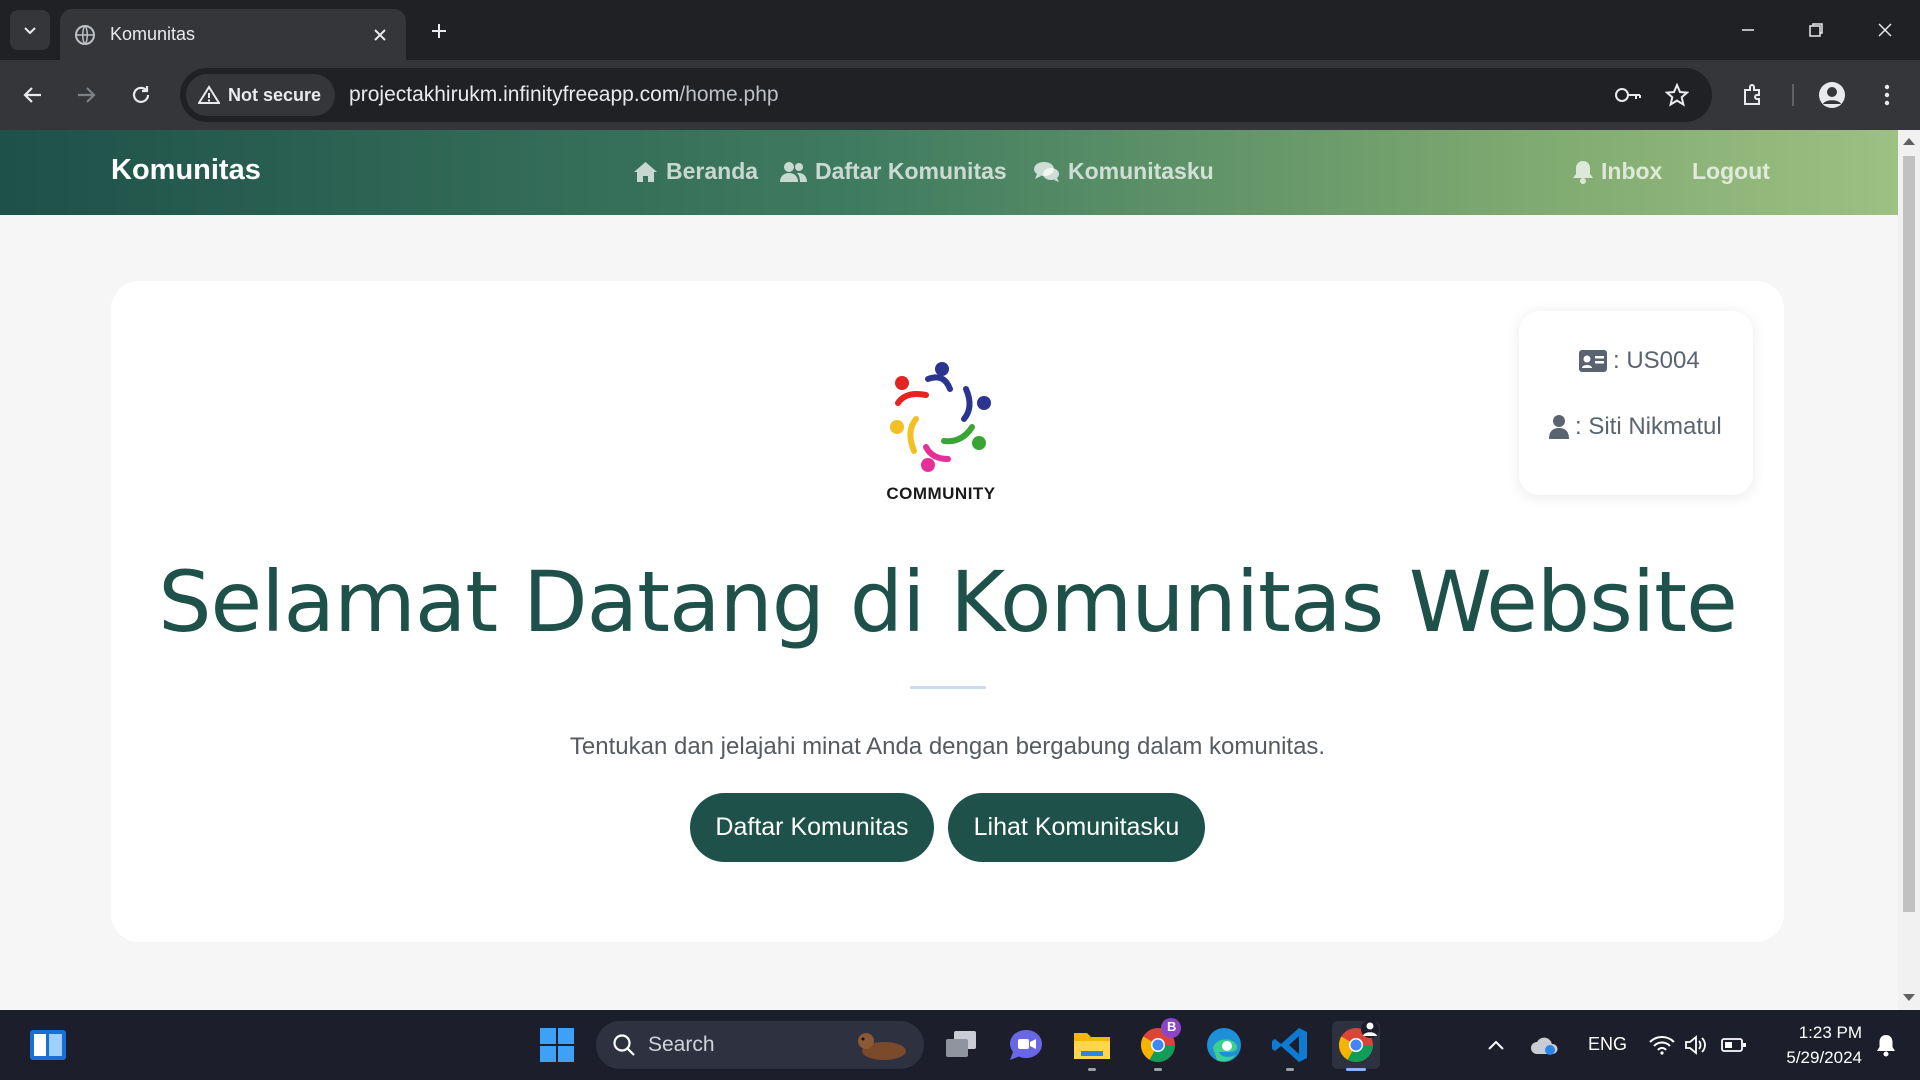  I want to click on password-key-button, so click(1628, 95).